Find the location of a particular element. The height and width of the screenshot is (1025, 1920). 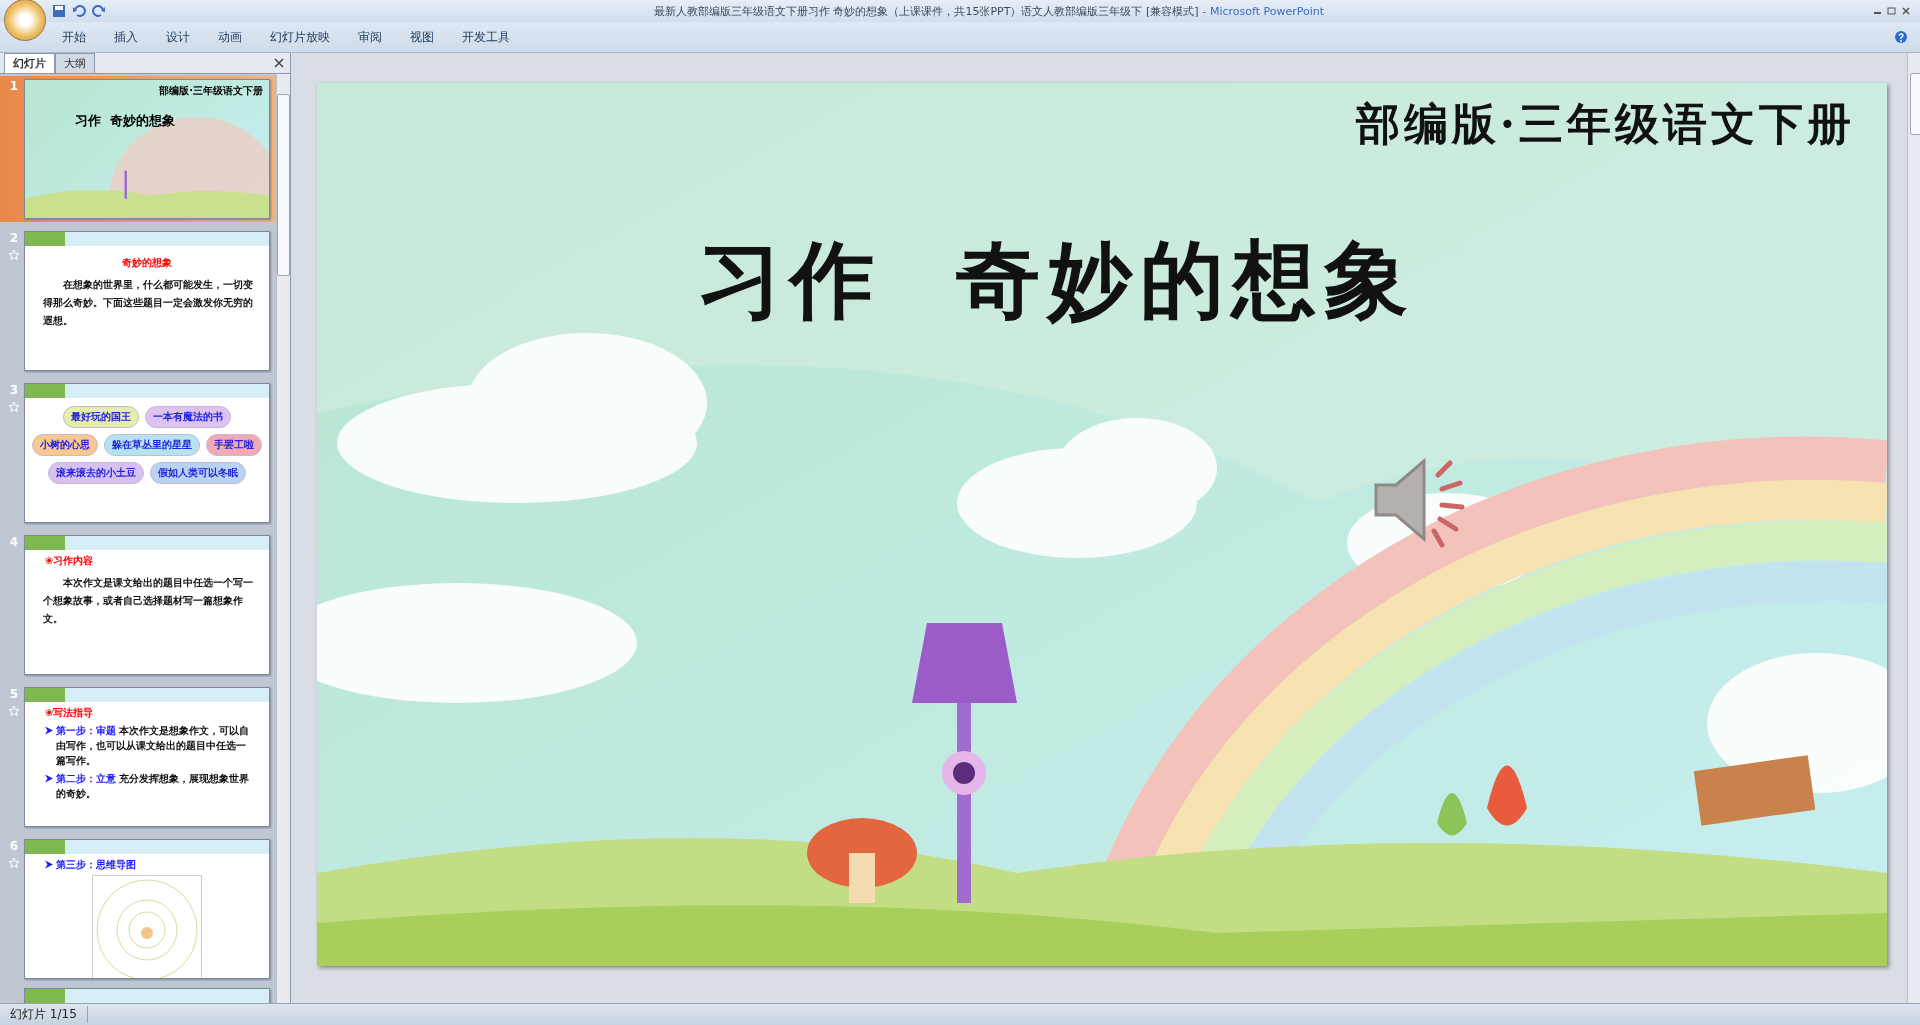

slide-body: 在想象的世界里，什么都可能发生，一切变得那么奇妙。下面这些题目一定会激发你无穷的遐想。 is located at coordinates (148, 303).